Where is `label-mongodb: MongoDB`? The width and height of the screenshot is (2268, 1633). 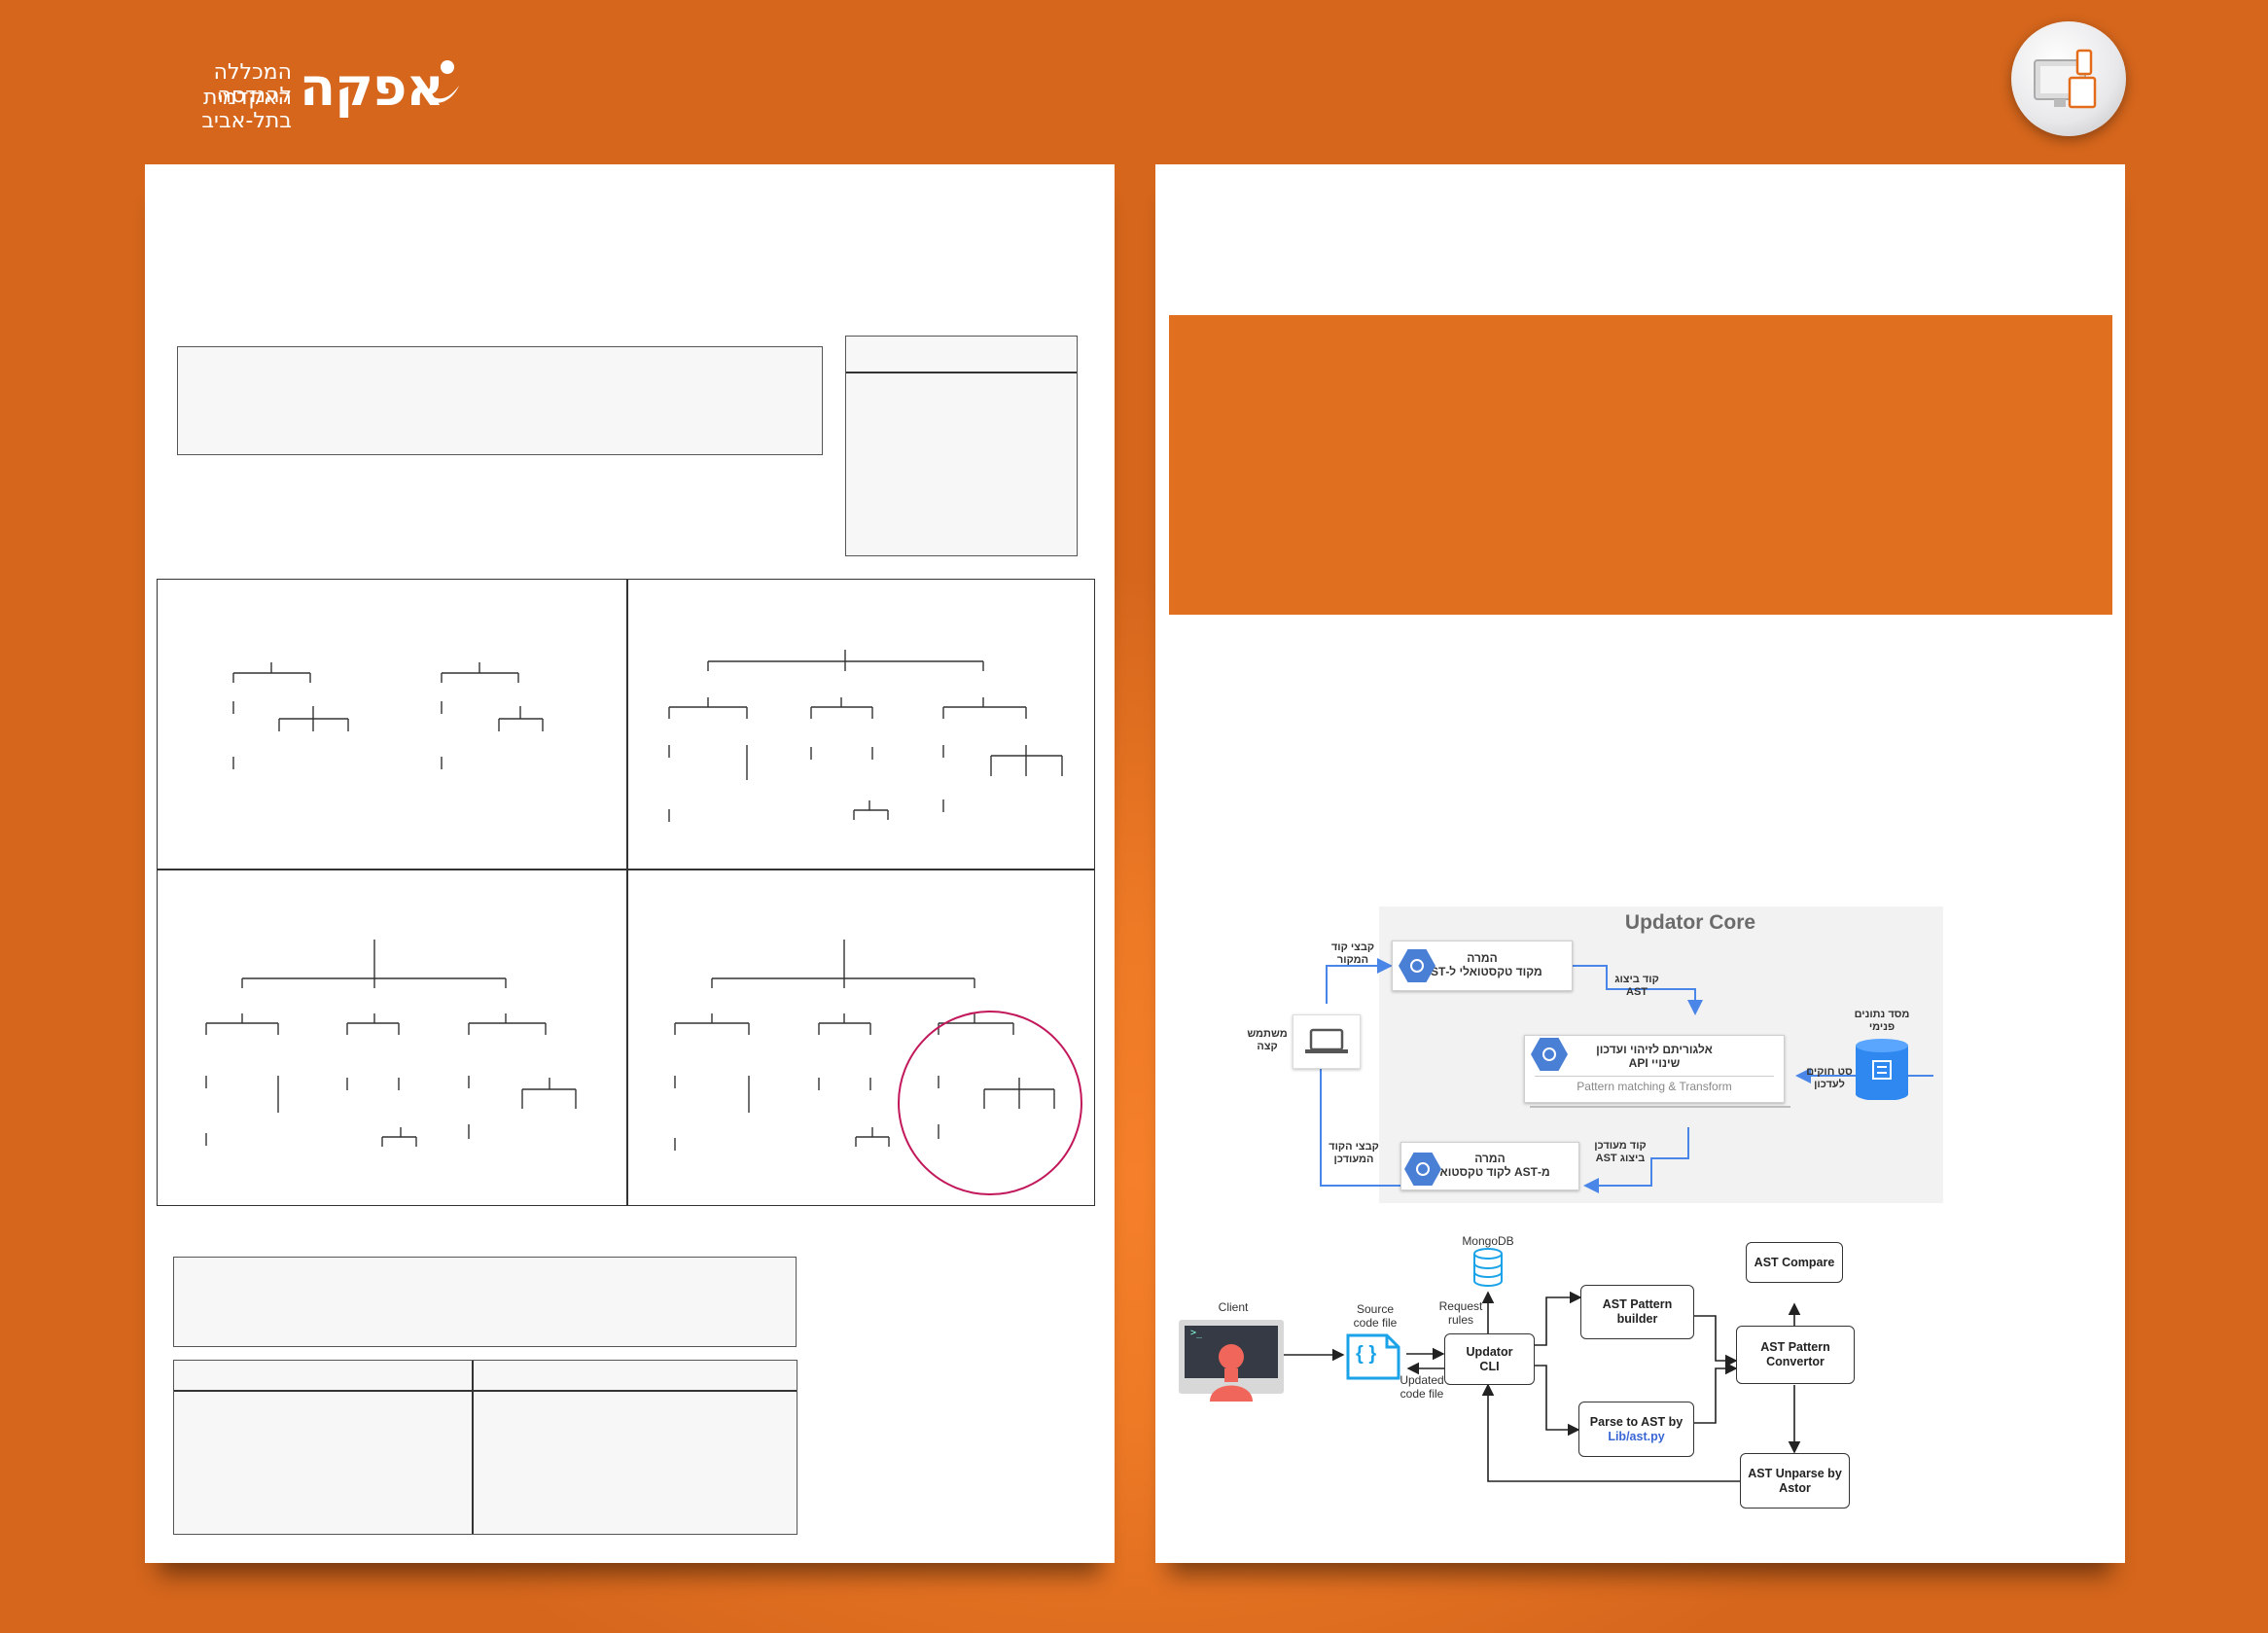
label-mongodb: MongoDB is located at coordinates (1488, 1241).